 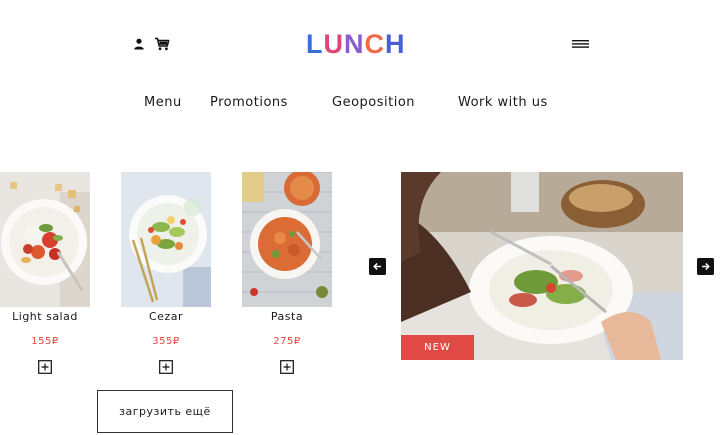 What do you see at coordinates (162, 44) in the screenshot?
I see `cart-icon` at bounding box center [162, 44].